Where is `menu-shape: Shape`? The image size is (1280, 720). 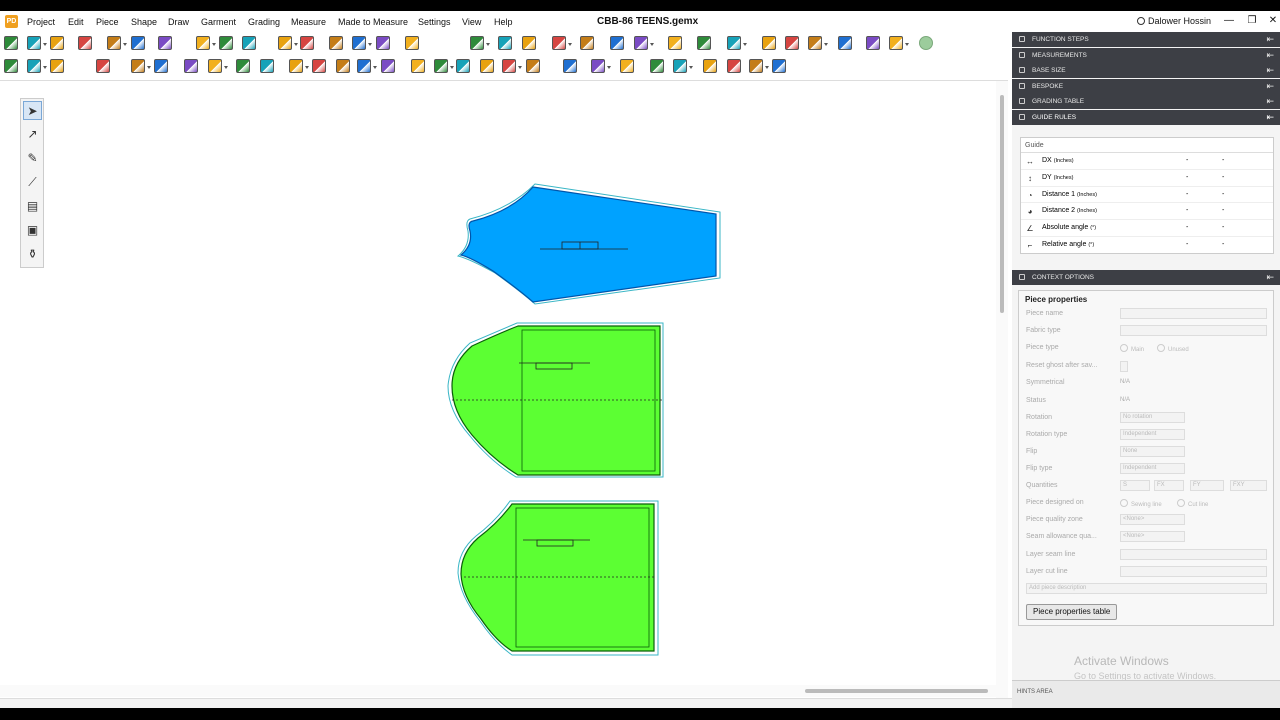
menu-shape: Shape is located at coordinates (144, 22).